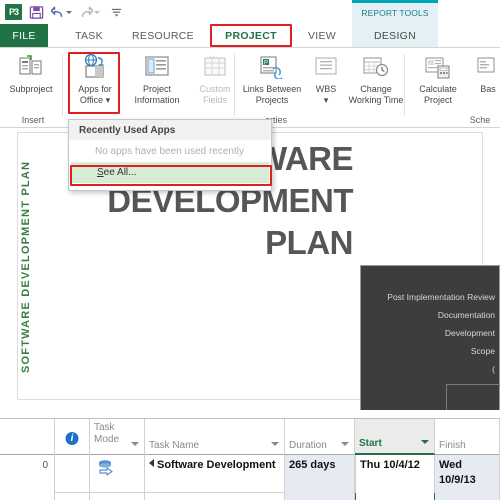 The width and height of the screenshot is (500, 500). Describe the element at coordinates (395, 13) in the screenshot. I see `report-tools-label: REPORT TOOLS` at that location.